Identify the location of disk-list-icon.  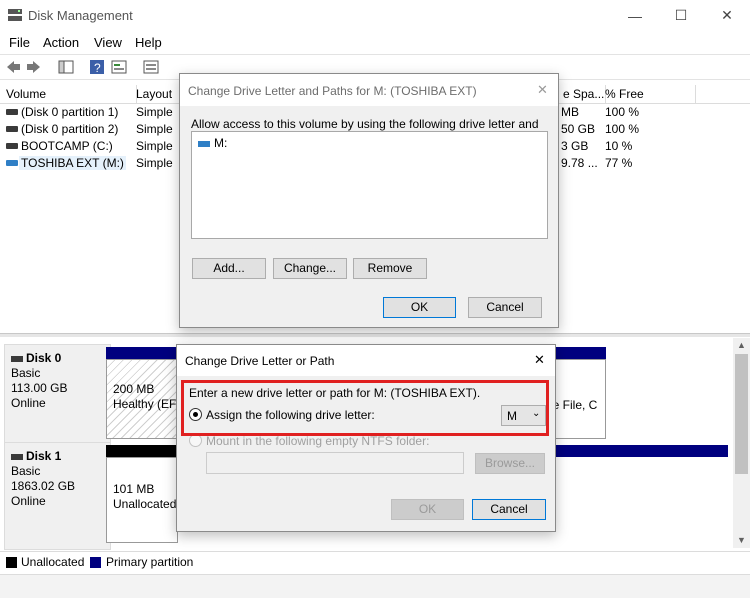
(151, 67).